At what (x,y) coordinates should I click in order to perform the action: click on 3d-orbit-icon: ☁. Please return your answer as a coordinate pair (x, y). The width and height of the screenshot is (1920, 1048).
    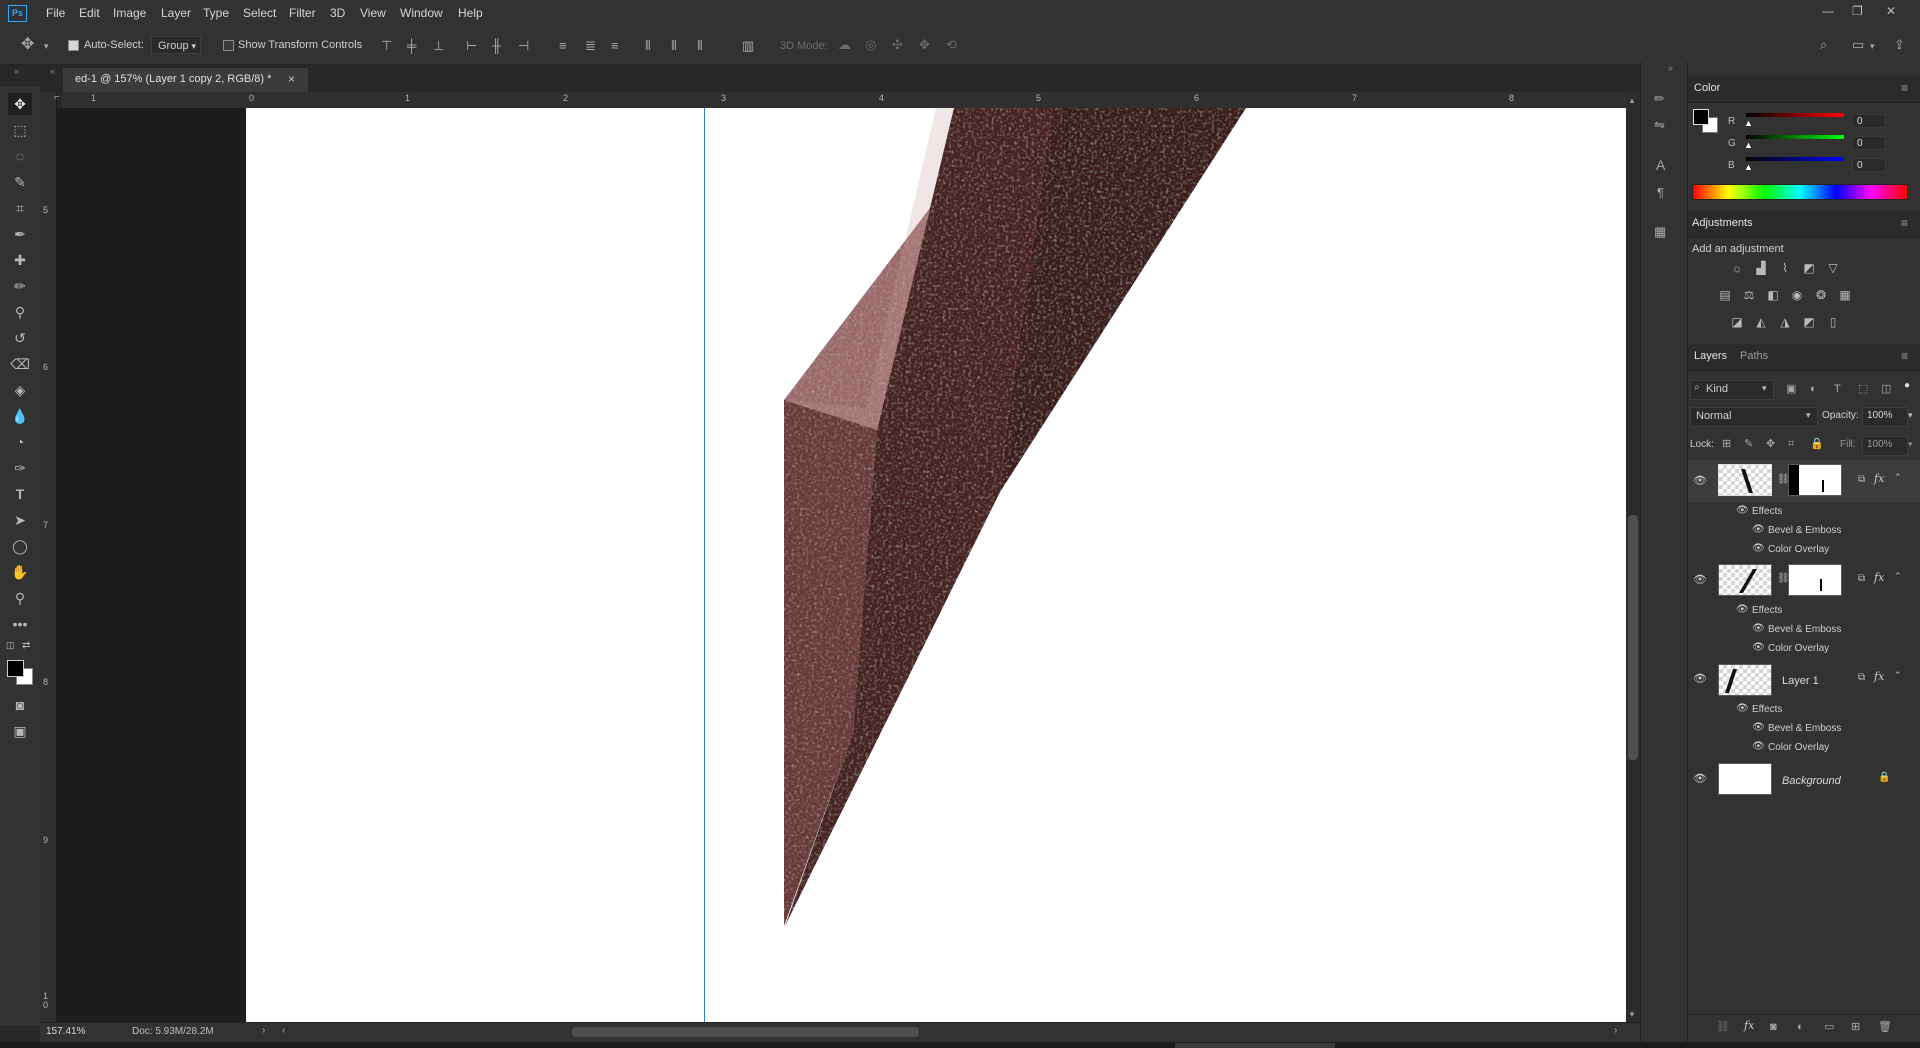
    Looking at the image, I should click on (844, 45).